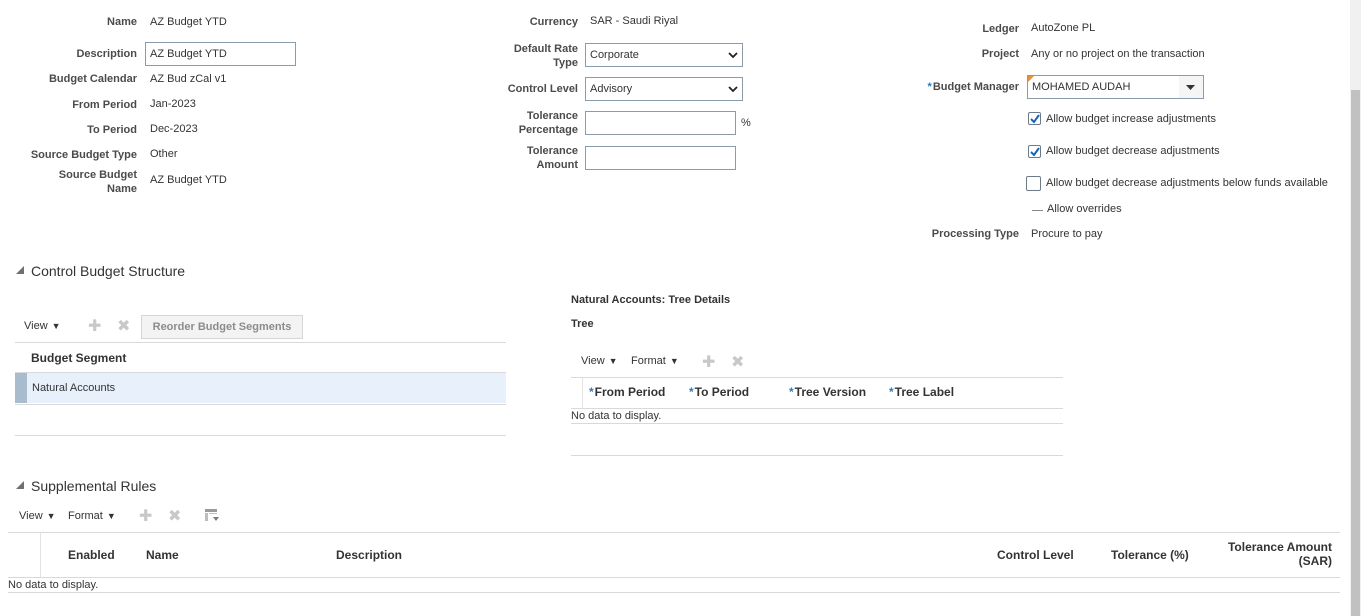  Describe the element at coordinates (74, 388) in the screenshot. I see `budget-segment-cell: Natural Accounts` at that location.